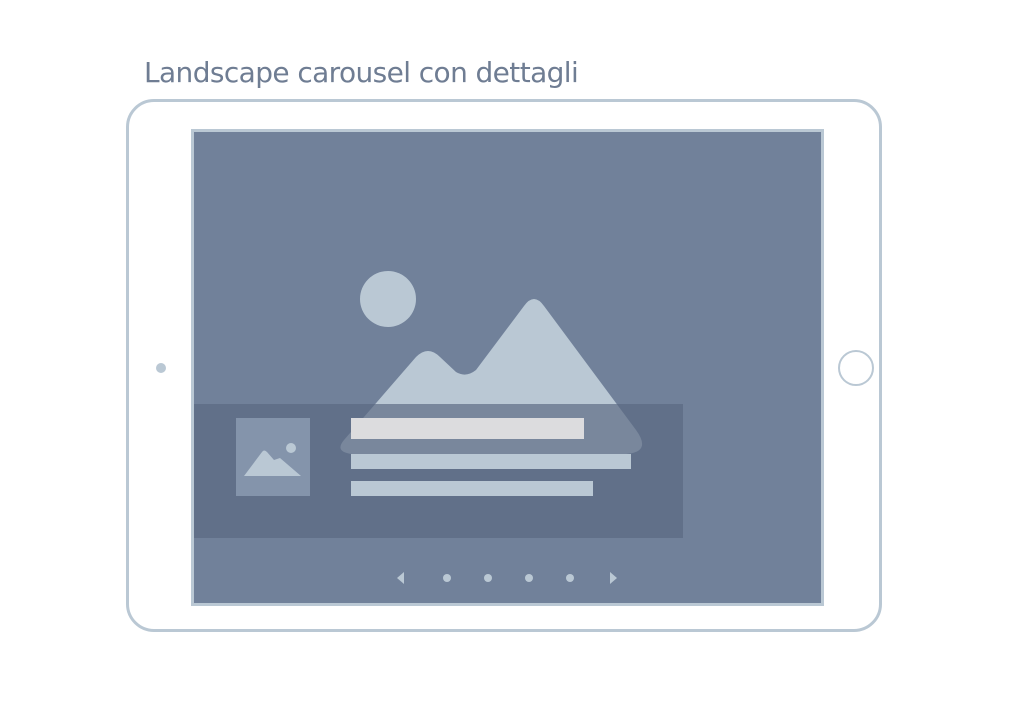 Image resolution: width=1010 pixels, height=702 pixels. What do you see at coordinates (509, 578) in the screenshot?
I see `carousel-pagination` at bounding box center [509, 578].